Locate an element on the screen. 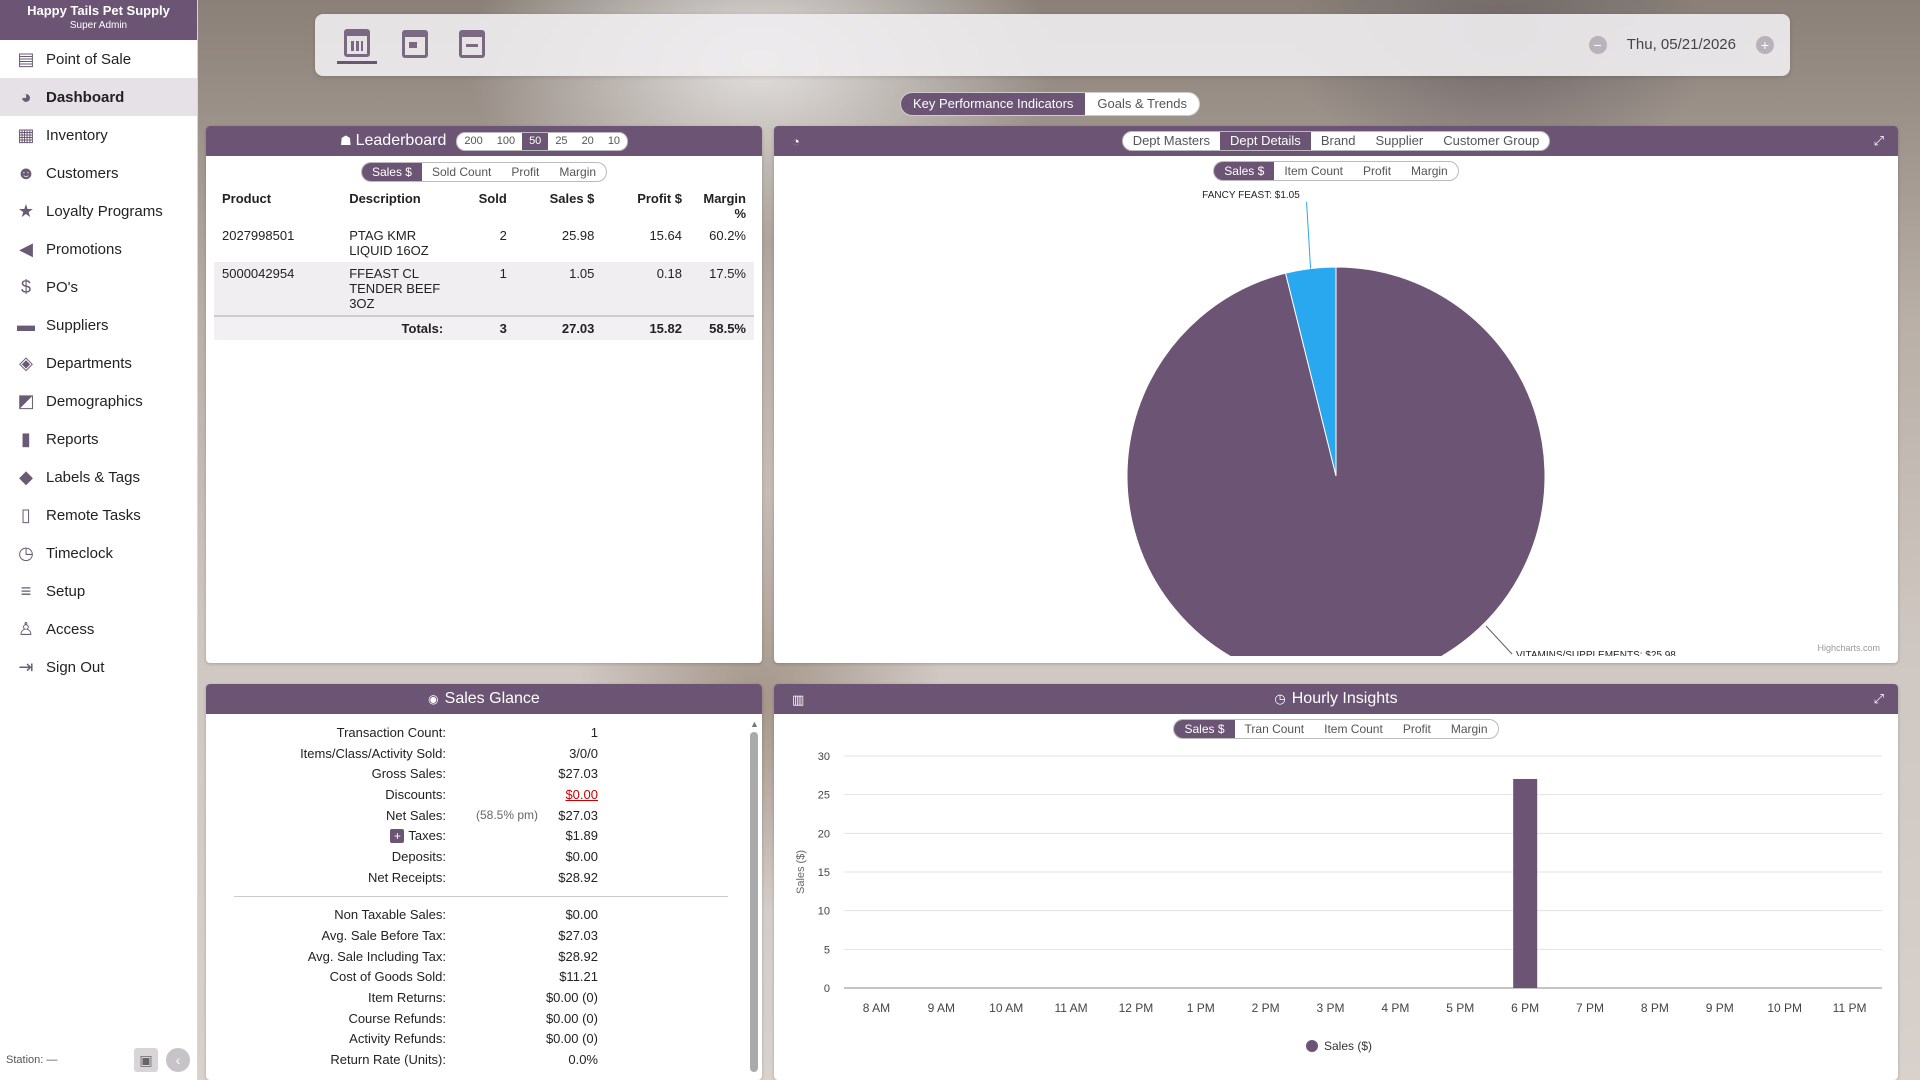 The image size is (1920, 1080). glance-value: $28.92 is located at coordinates (578, 877).